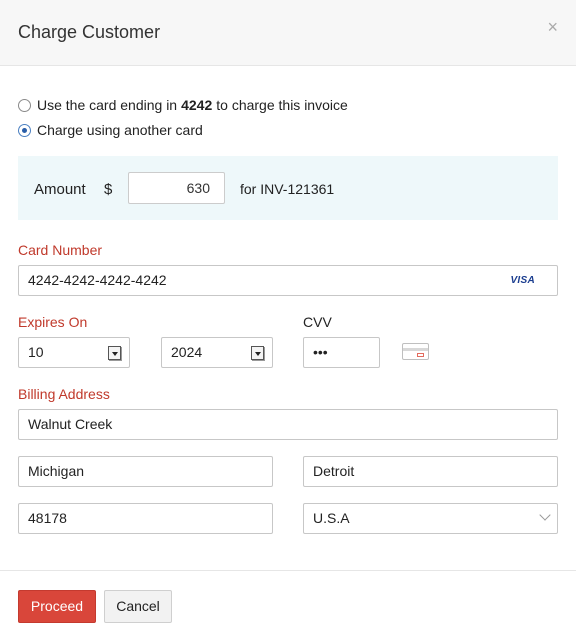  What do you see at coordinates (430, 471) in the screenshot?
I see `city-input: Detroit` at bounding box center [430, 471].